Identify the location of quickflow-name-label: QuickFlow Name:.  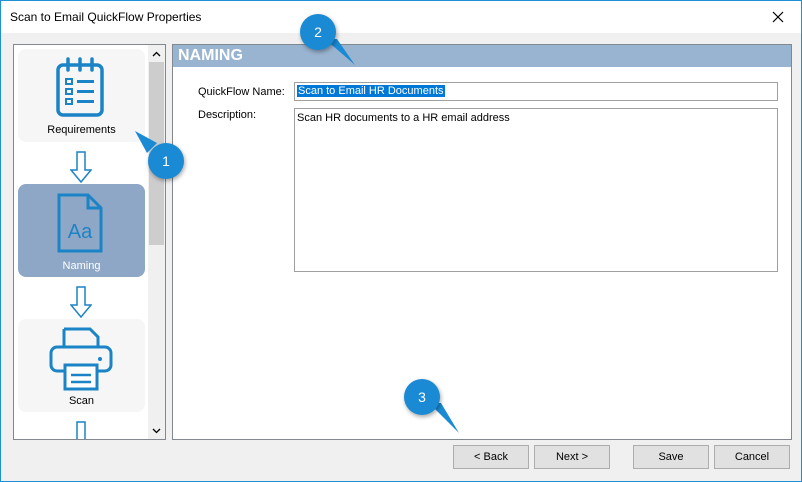
(241, 92).